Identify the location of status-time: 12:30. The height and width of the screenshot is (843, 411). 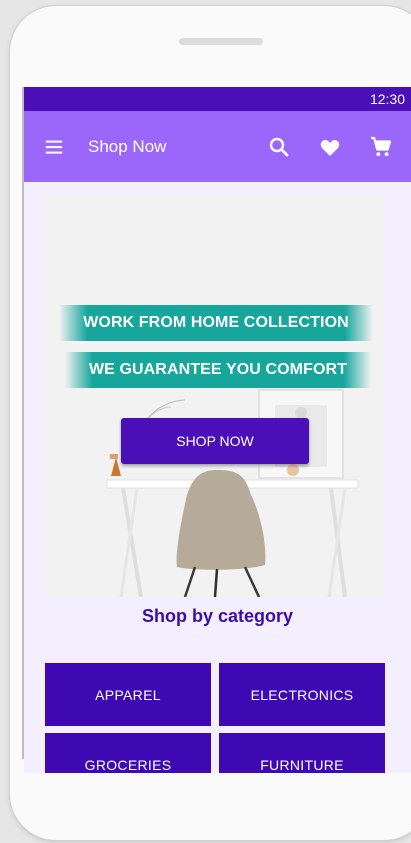
(387, 99).